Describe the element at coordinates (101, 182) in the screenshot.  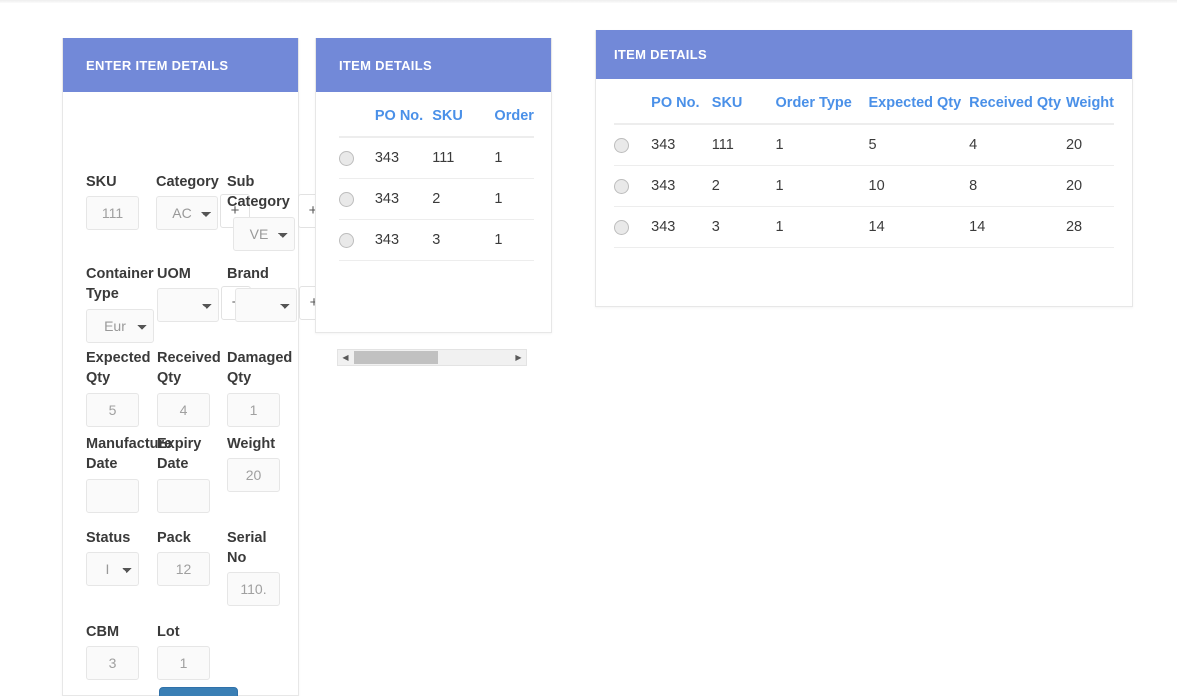
I see `sku-label: SKU` at that location.